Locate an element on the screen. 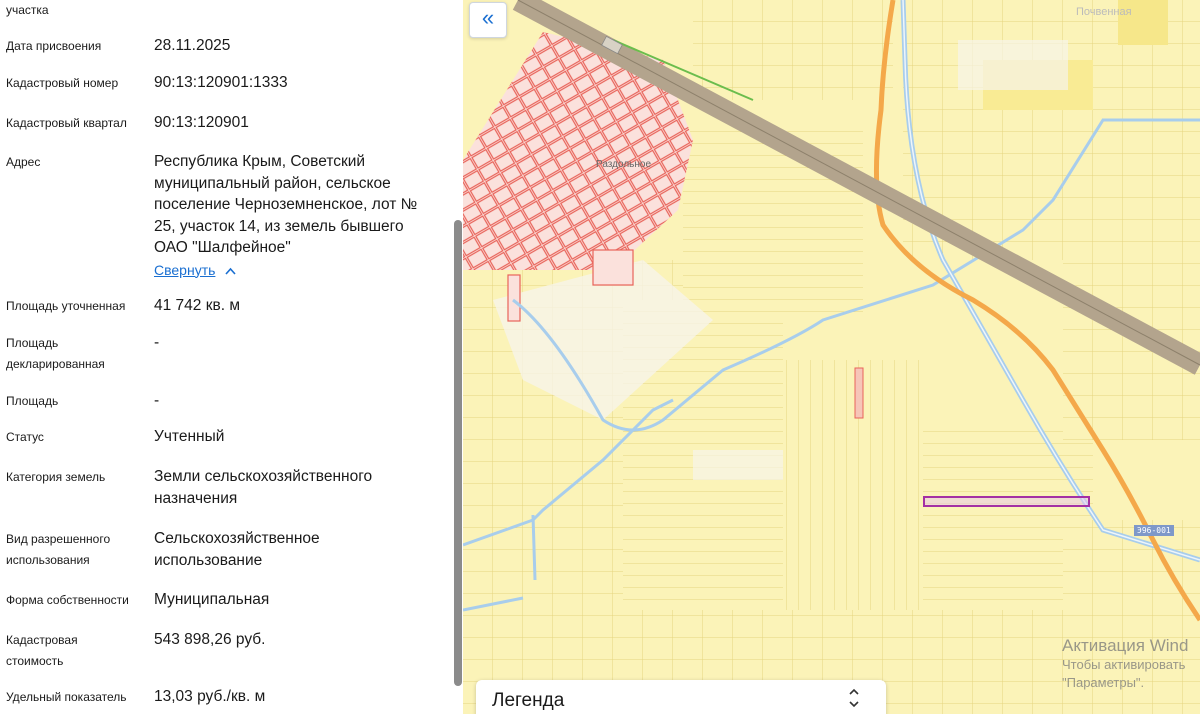  address-line: 25, участок 14, из земель бывшего is located at coordinates (279, 226).